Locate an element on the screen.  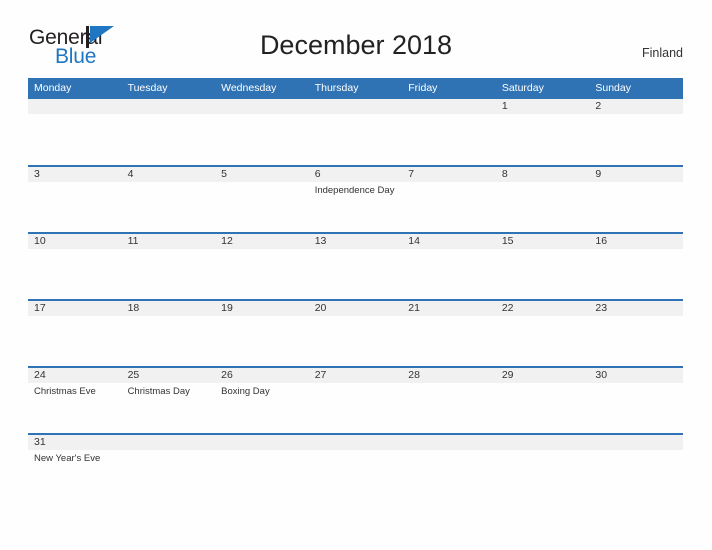
day-number: 4 is located at coordinates (168, 174).